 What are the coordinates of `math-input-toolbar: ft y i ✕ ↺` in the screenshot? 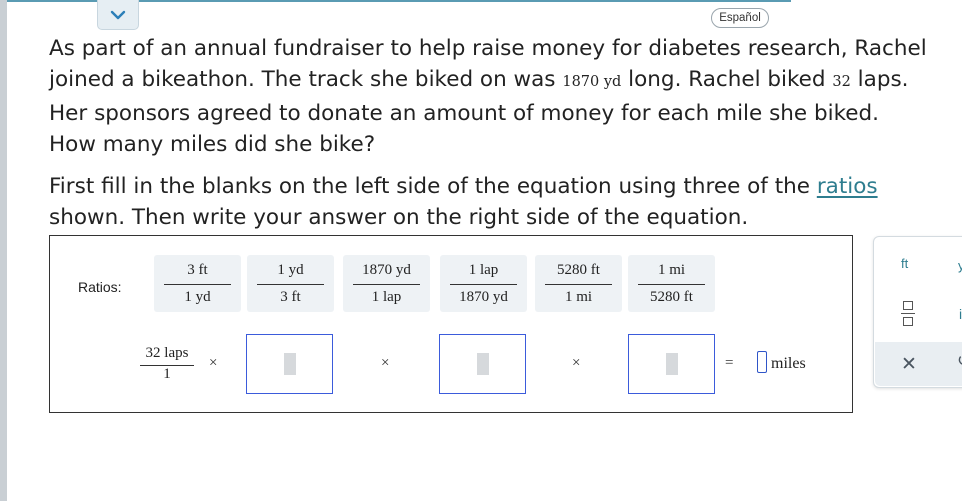 It's located at (917, 312).